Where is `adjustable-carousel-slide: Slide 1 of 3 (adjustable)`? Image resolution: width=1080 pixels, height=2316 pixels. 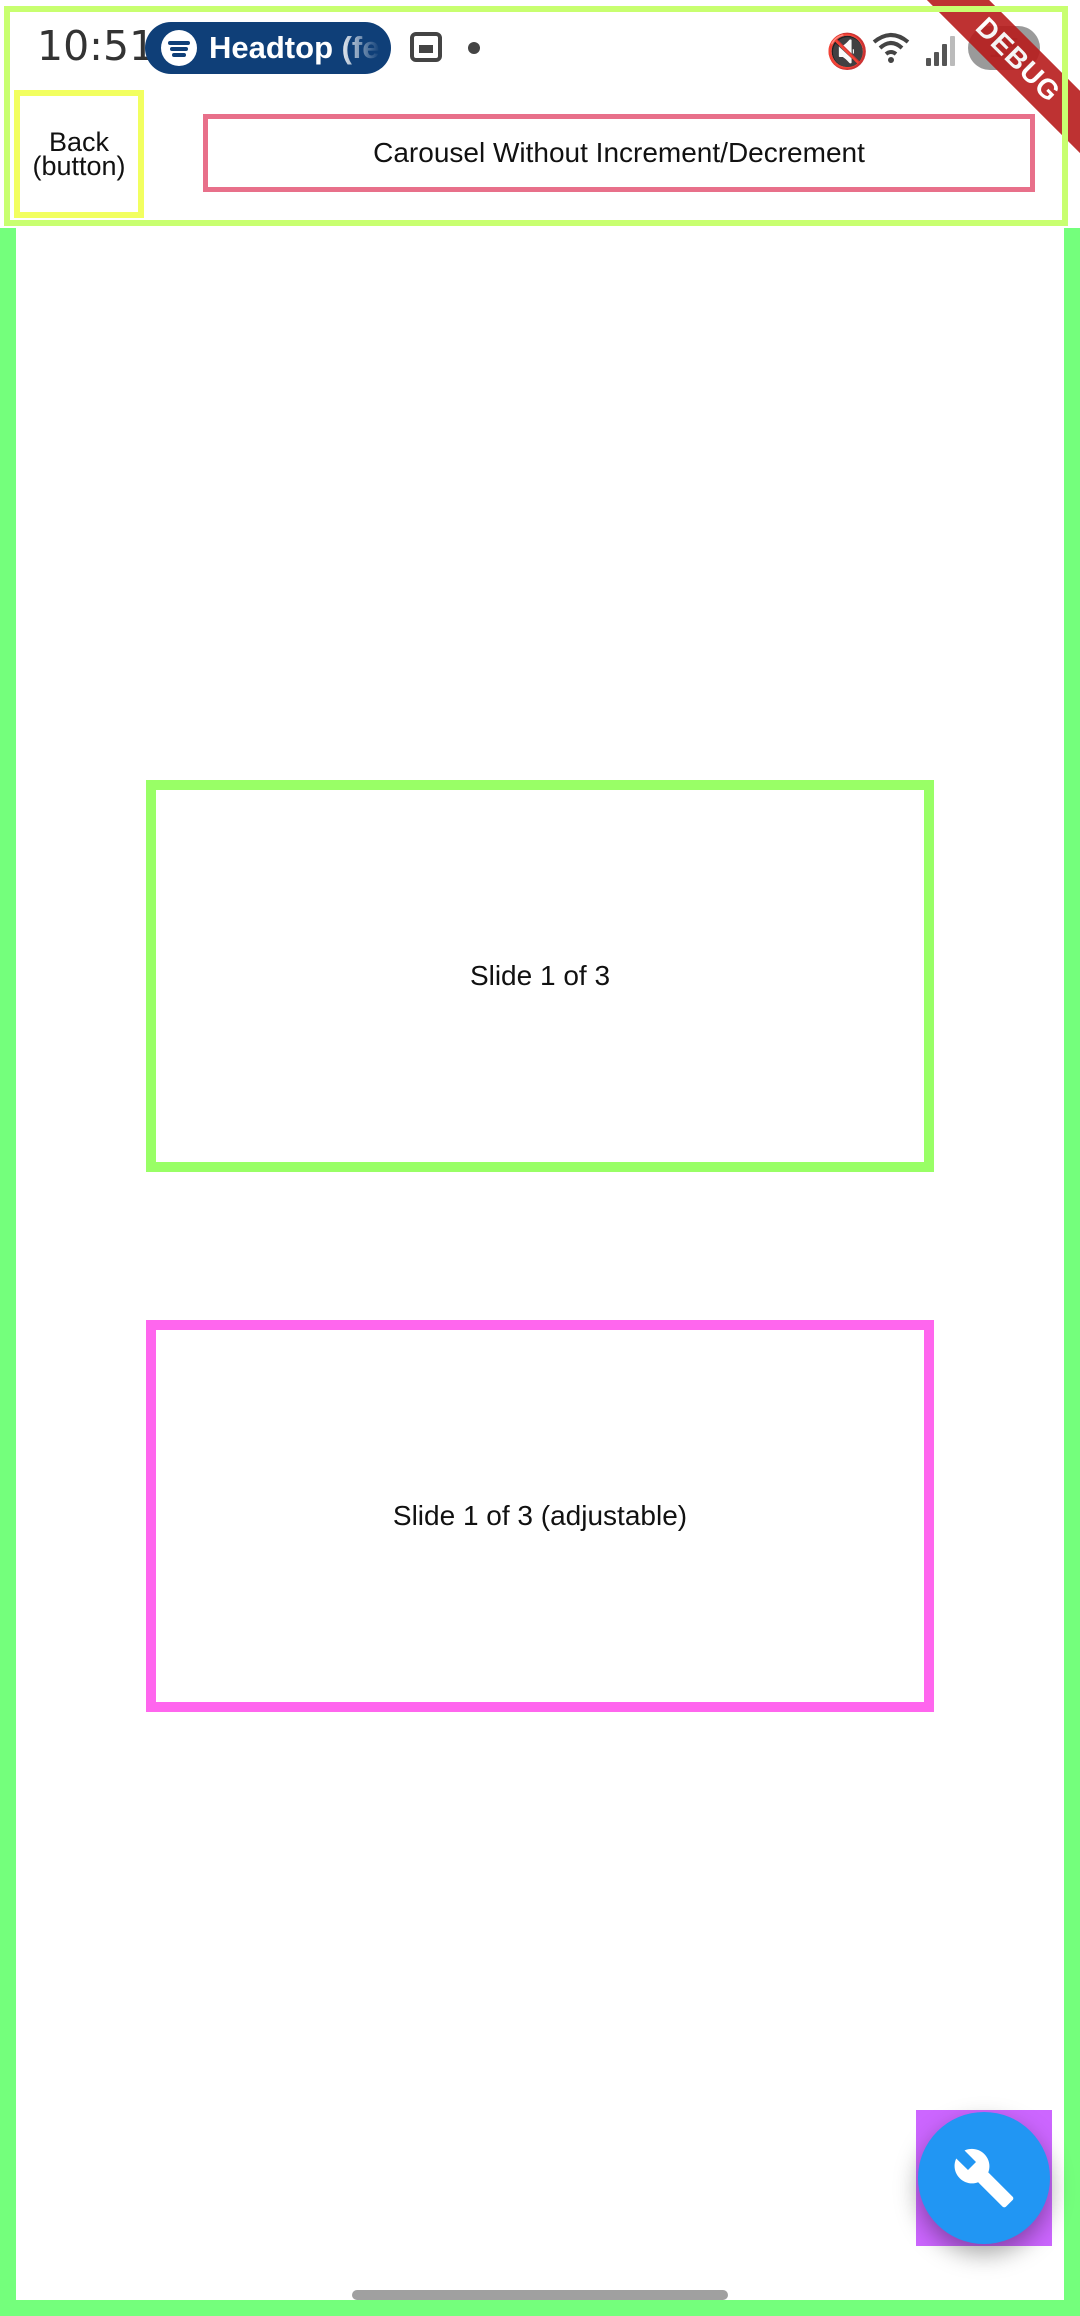
adjustable-carousel-slide: Slide 1 of 3 (adjustable) is located at coordinates (540, 1516).